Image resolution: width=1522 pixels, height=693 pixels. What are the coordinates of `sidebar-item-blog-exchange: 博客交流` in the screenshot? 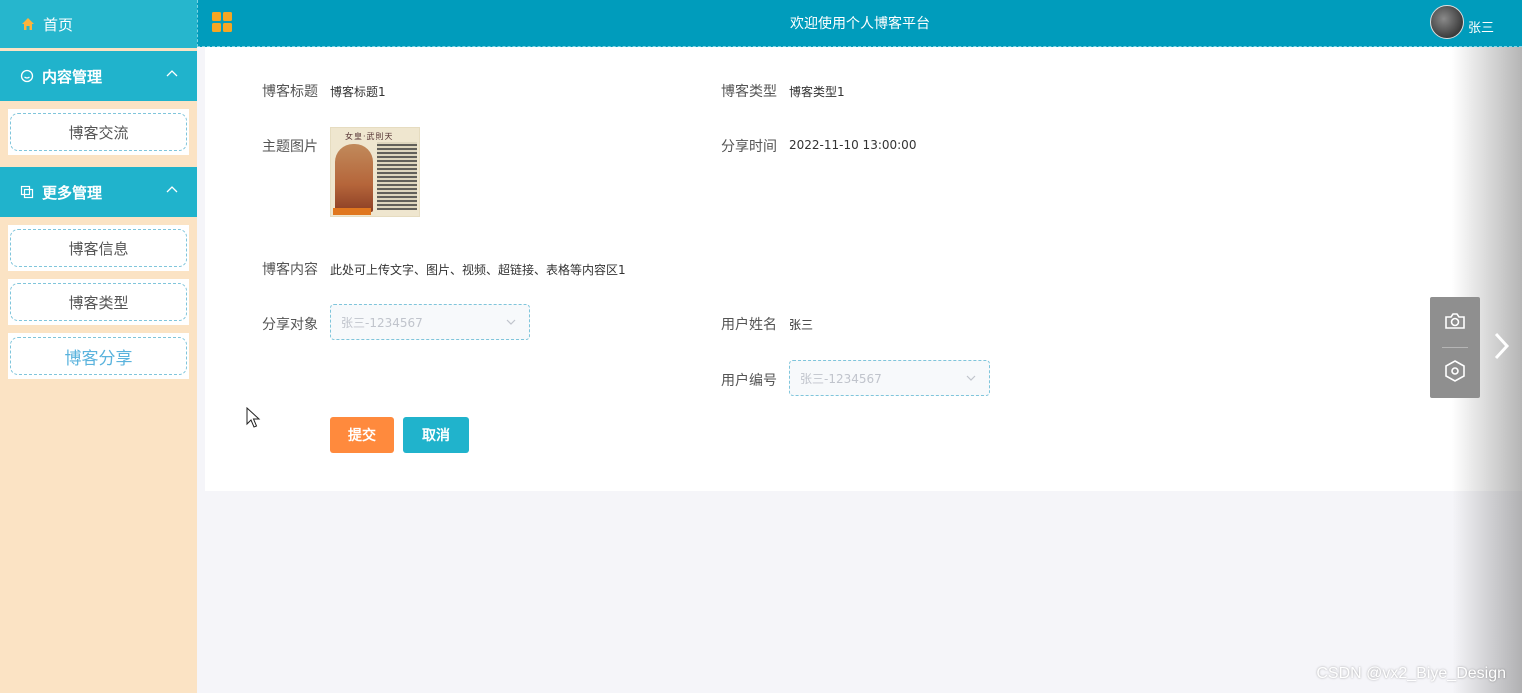 It's located at (98, 132).